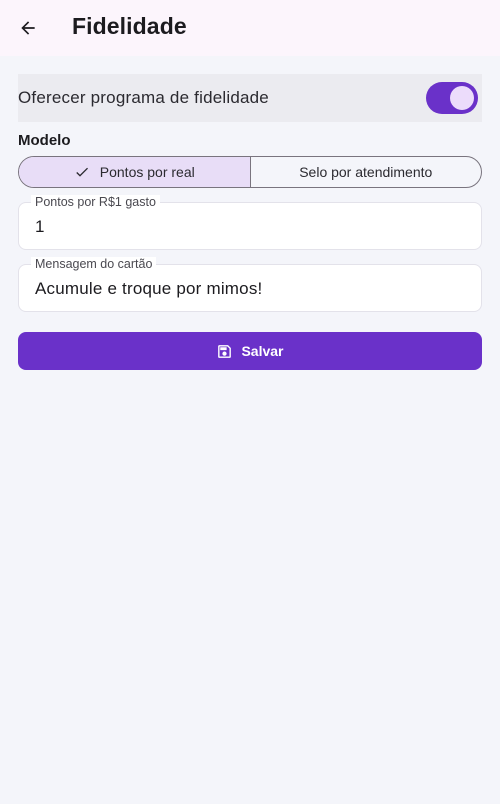  I want to click on segment-label: Selo por atendimento, so click(366, 172).